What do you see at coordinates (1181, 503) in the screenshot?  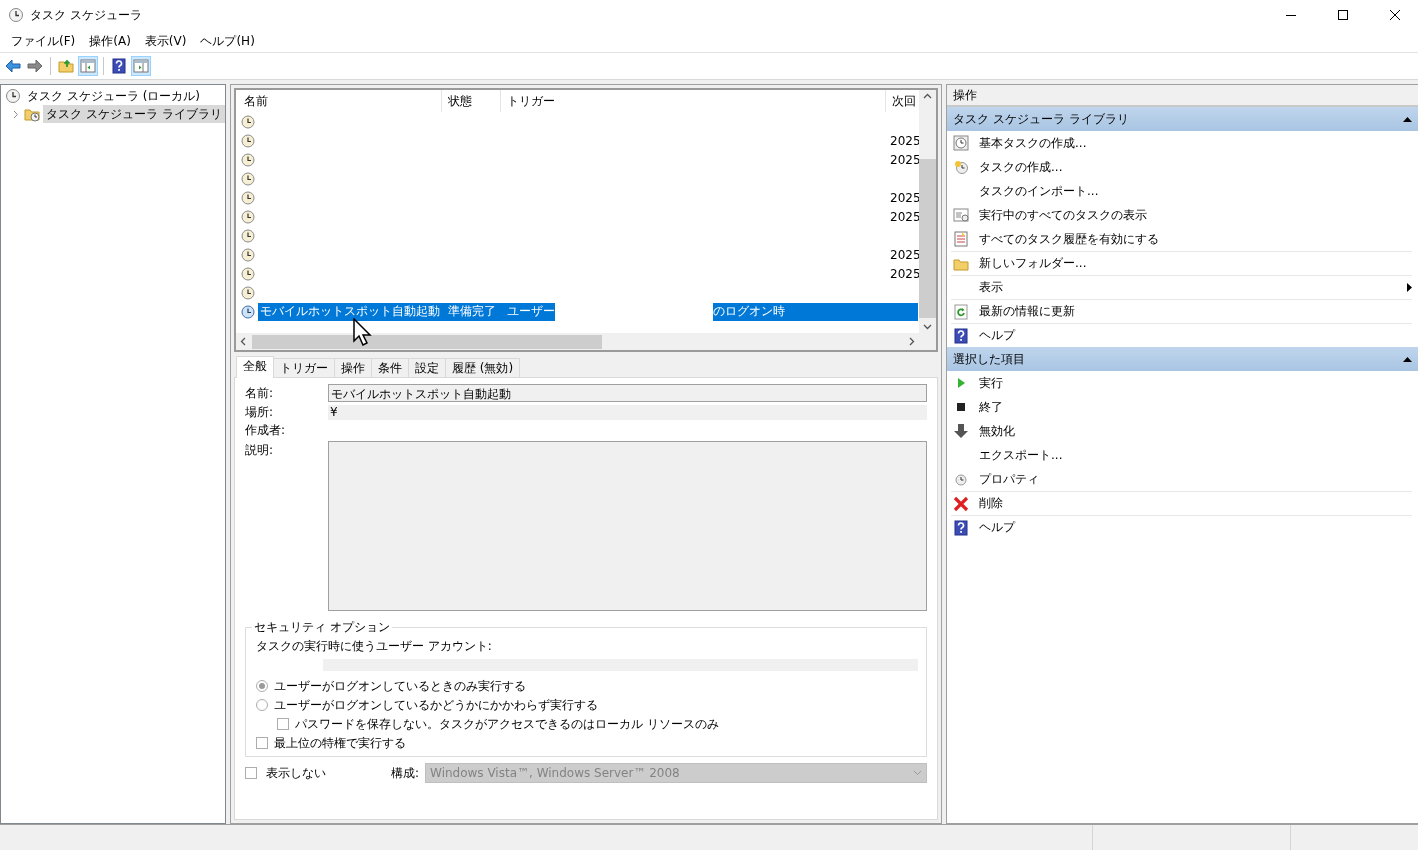 I see `action-item: 削除` at bounding box center [1181, 503].